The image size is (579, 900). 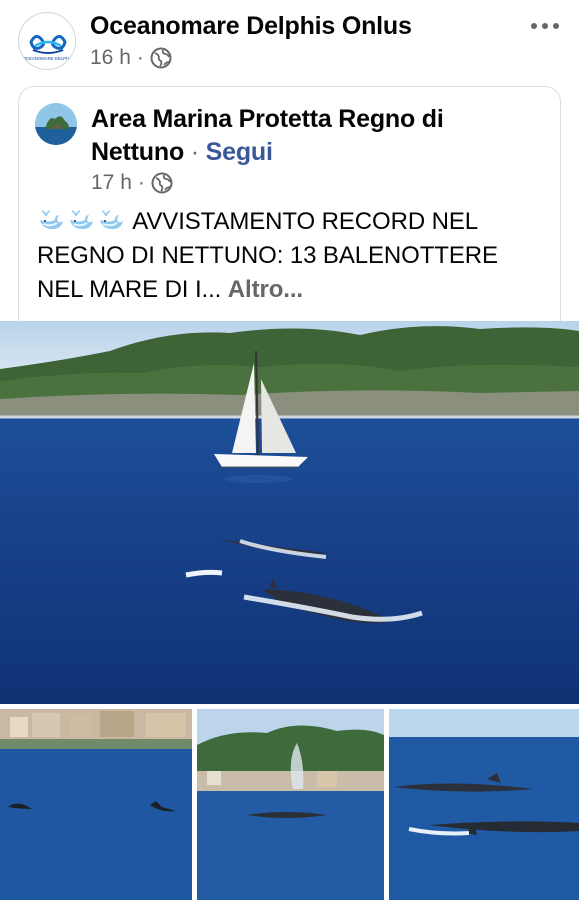 What do you see at coordinates (239, 152) in the screenshot?
I see `follow-button: Segui` at bounding box center [239, 152].